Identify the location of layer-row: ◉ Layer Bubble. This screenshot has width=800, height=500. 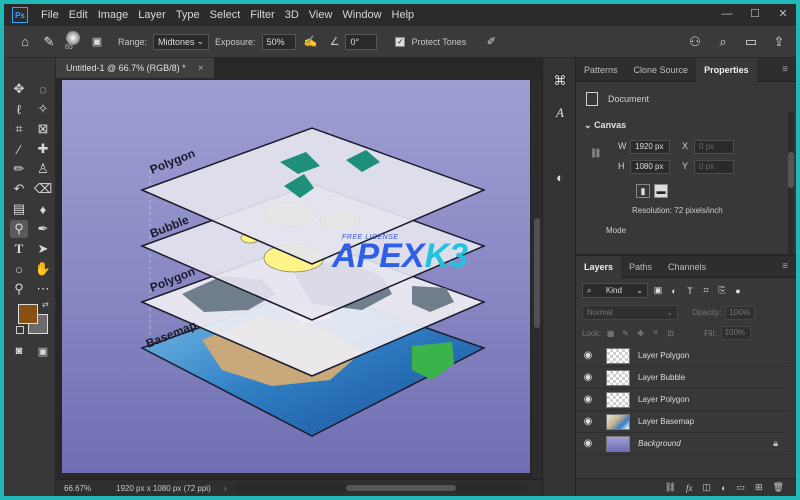
(682, 378).